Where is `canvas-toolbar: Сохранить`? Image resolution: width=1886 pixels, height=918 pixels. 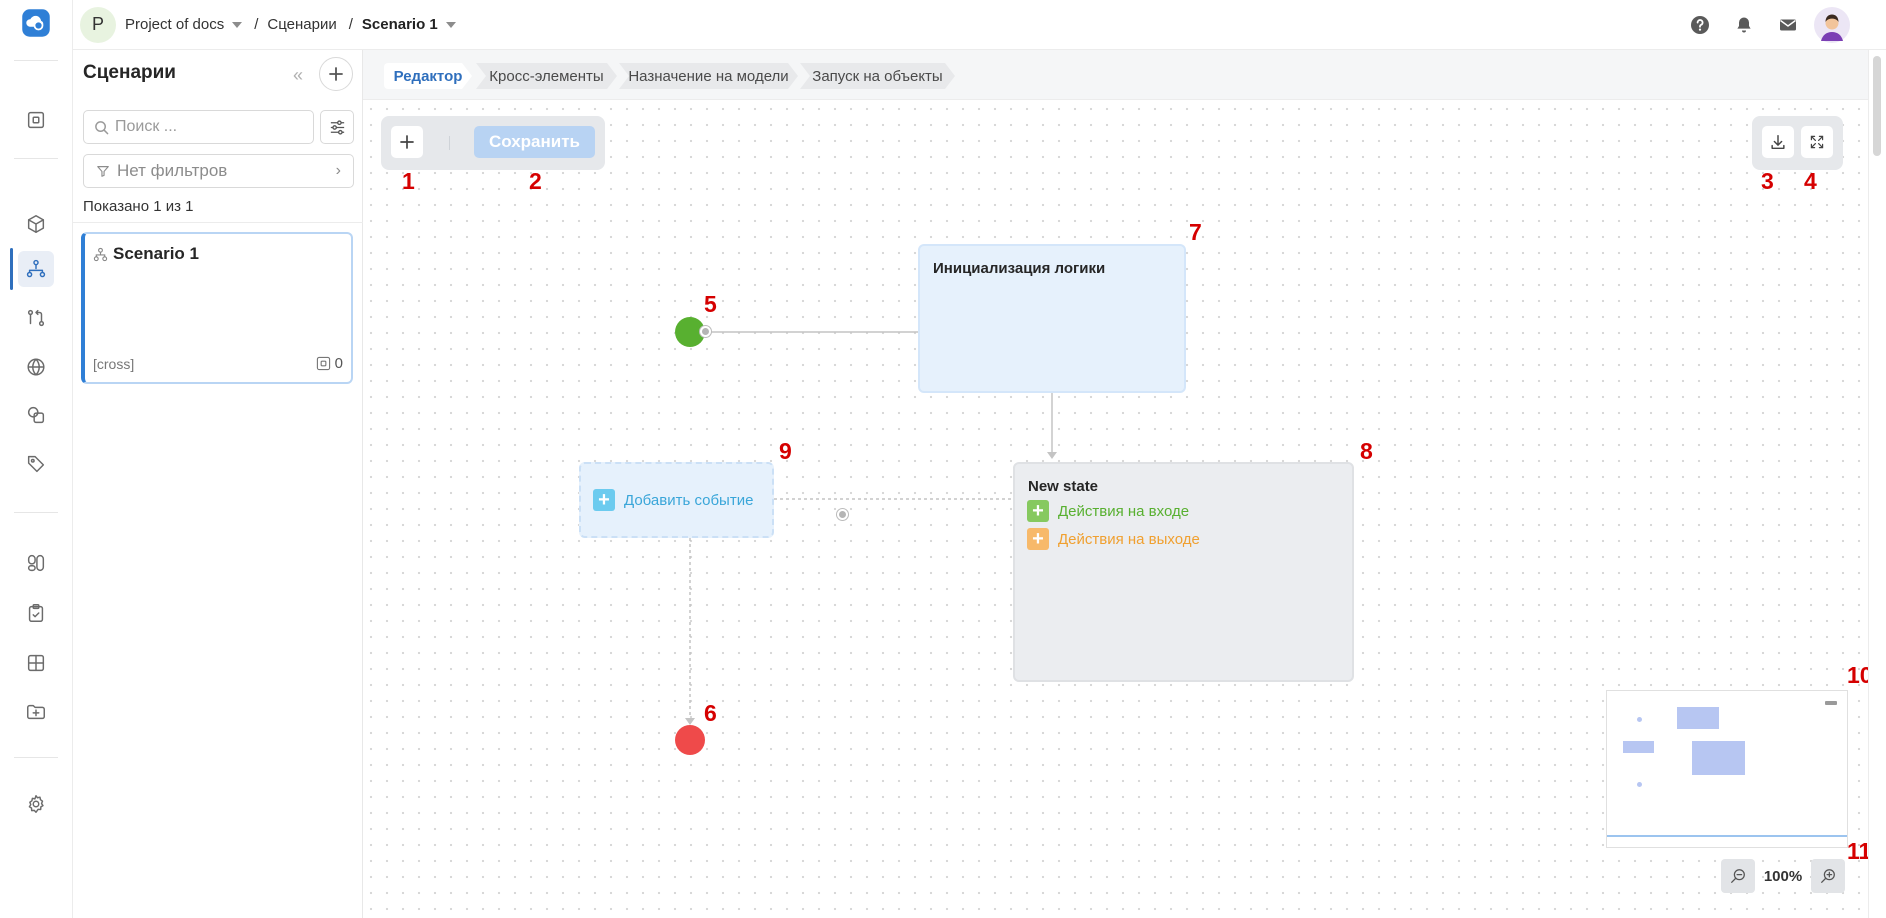 canvas-toolbar: Сохранить is located at coordinates (493, 143).